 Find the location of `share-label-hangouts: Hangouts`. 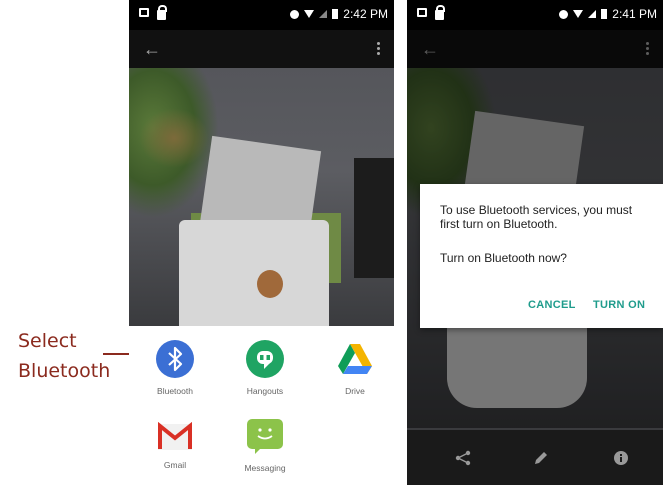

share-label-hangouts: Hangouts is located at coordinates (265, 391).